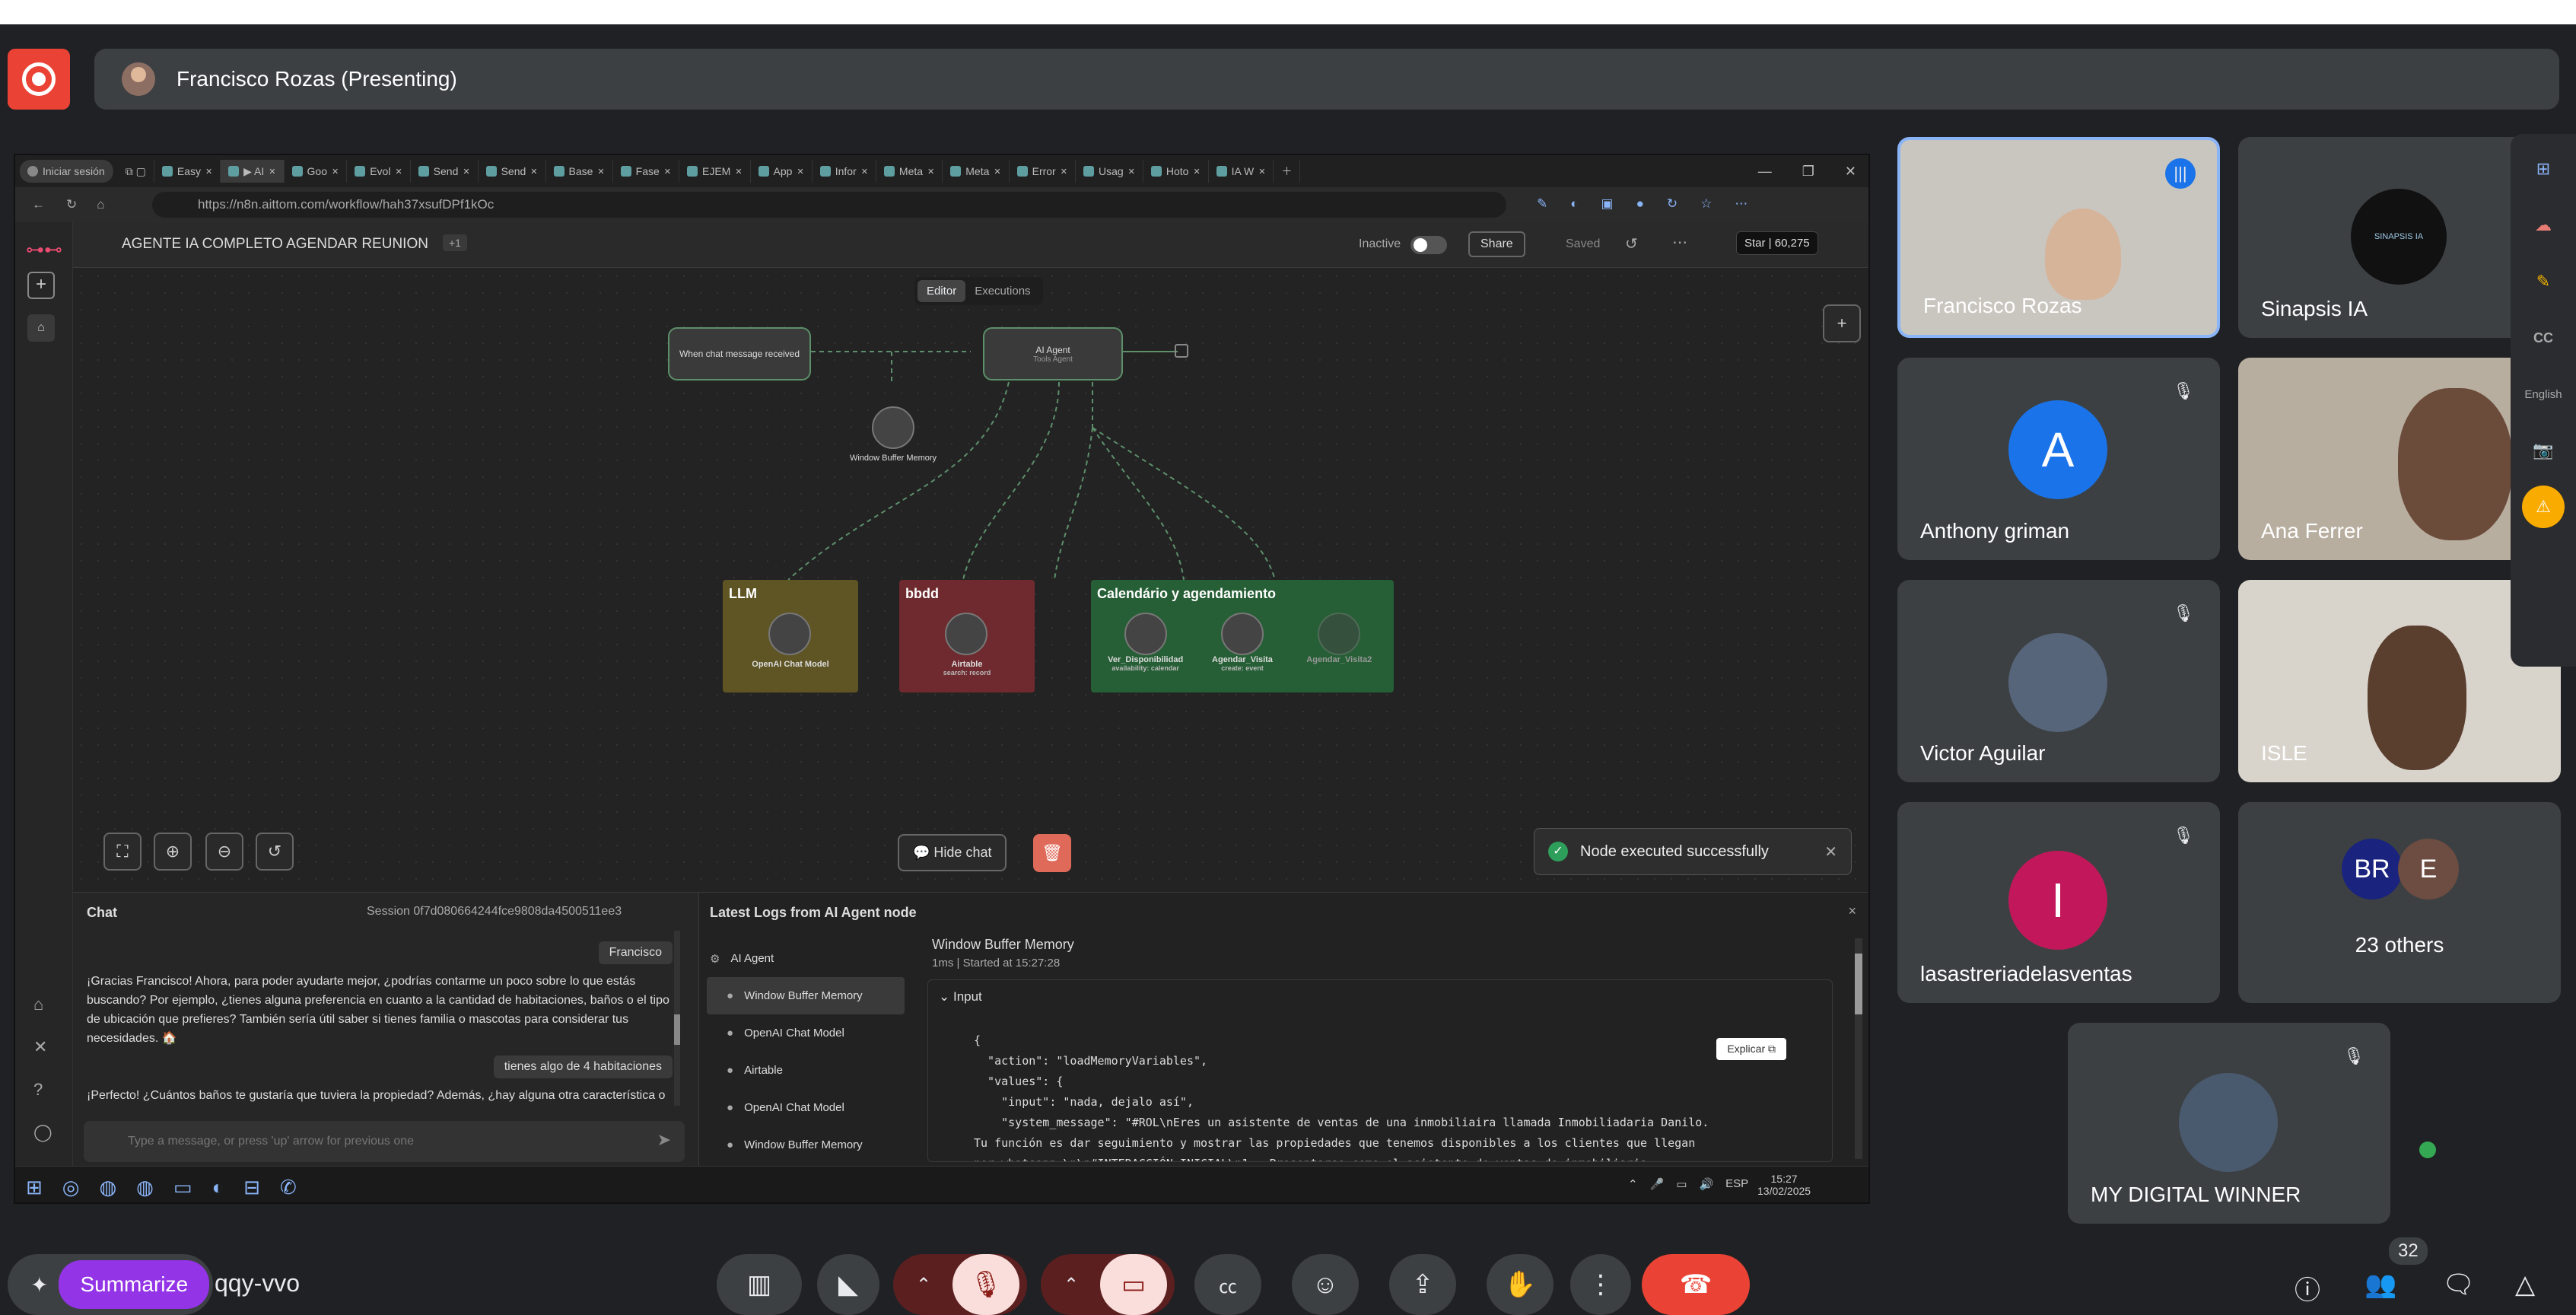  What do you see at coordinates (135, 1284) in the screenshot?
I see `summarize-button: Summarize` at bounding box center [135, 1284].